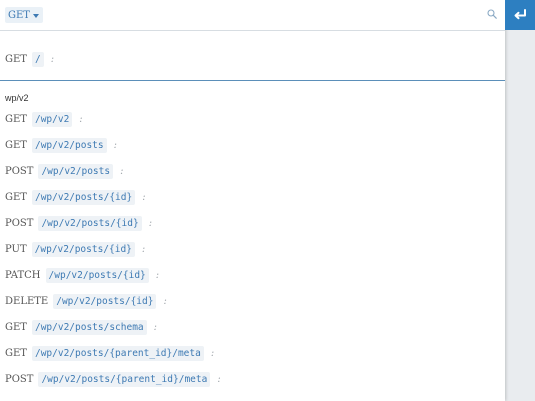 Image resolution: width=535 pixels, height=401 pixels. Describe the element at coordinates (27, 301) in the screenshot. I see `route-method: DELETE` at that location.